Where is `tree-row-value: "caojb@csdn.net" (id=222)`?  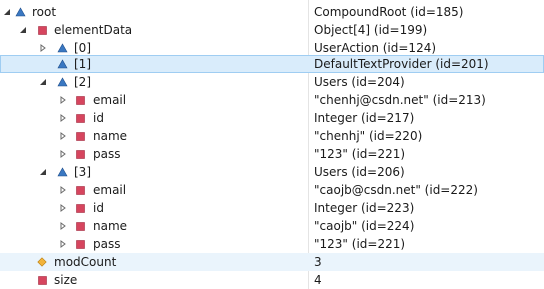 tree-row-value: "caojb@csdn.net" (id=222) is located at coordinates (396, 190).